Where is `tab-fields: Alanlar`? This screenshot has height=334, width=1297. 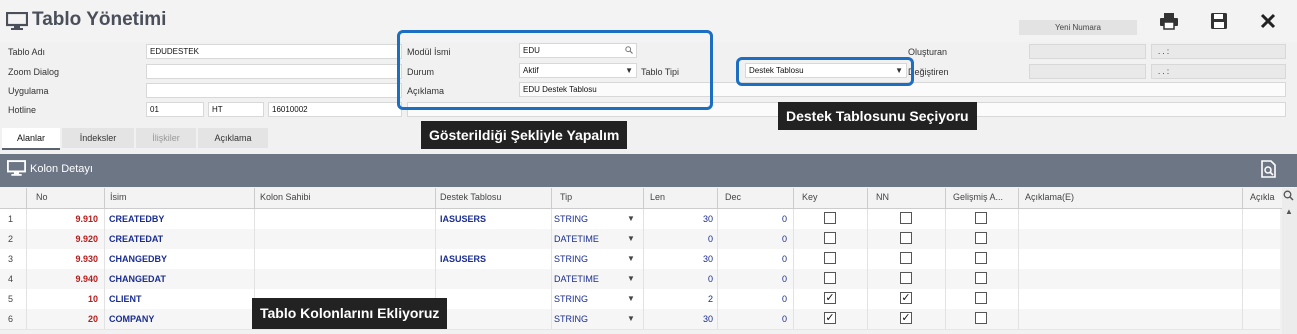
tab-fields: Alanlar is located at coordinates (31, 139).